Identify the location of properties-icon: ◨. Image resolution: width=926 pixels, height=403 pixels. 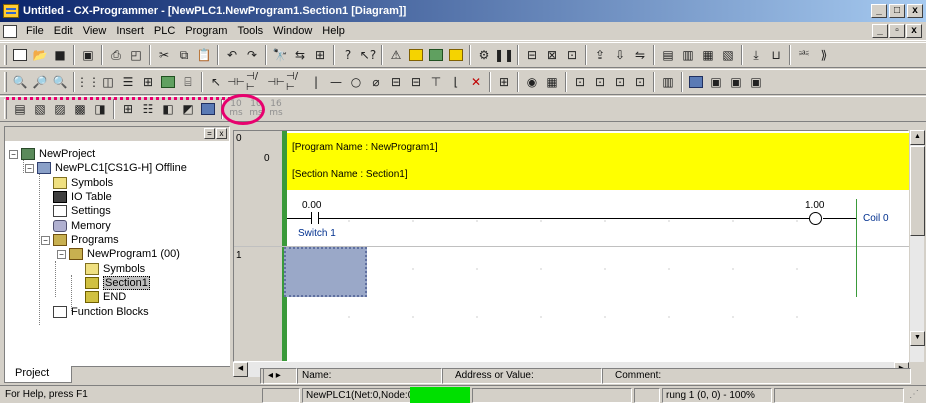
(100, 109).